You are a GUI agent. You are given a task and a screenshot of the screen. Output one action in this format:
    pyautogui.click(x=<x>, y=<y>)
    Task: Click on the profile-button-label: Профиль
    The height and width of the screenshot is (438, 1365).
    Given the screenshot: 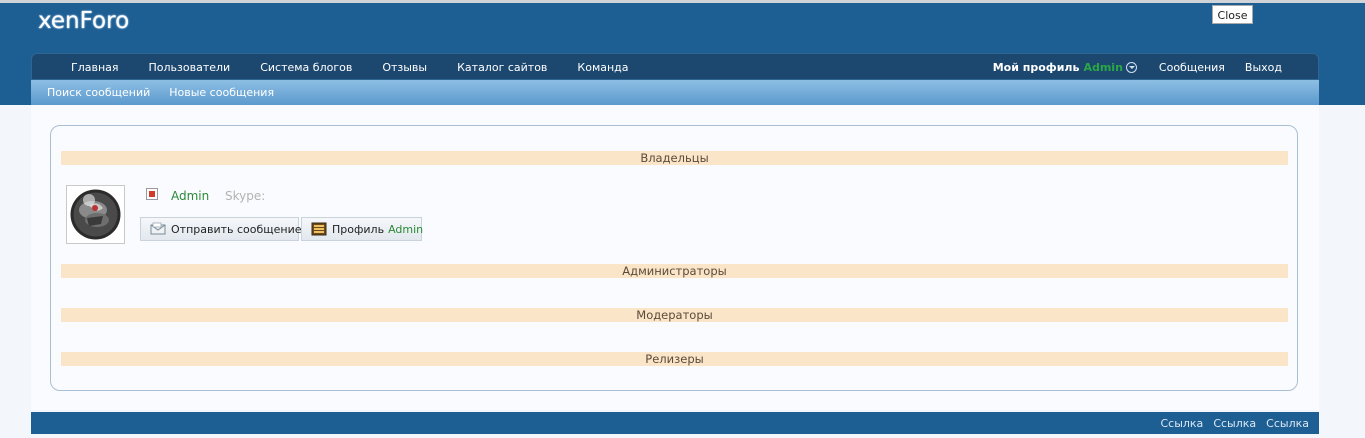 What is the action you would take?
    pyautogui.click(x=358, y=229)
    